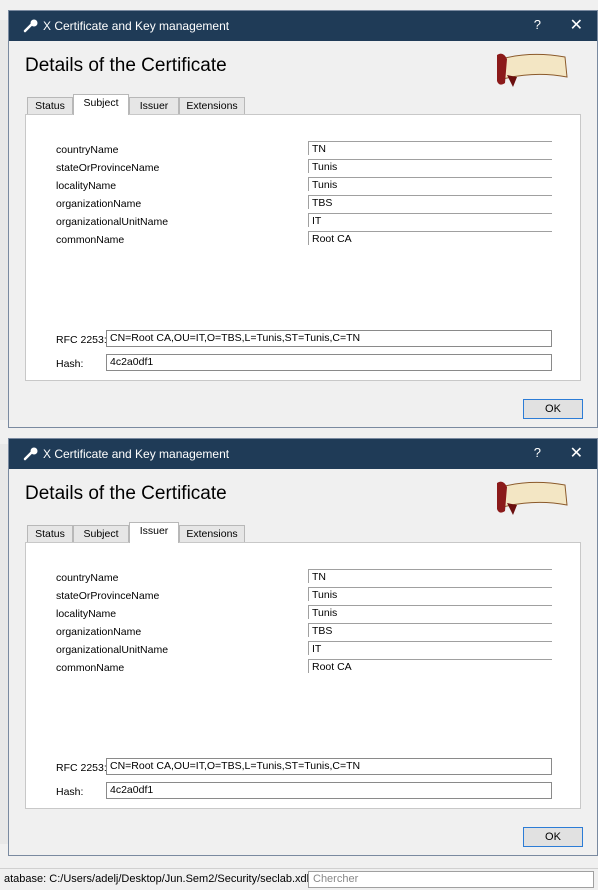  Describe the element at coordinates (451, 879) in the screenshot. I see `search-input: Chercher` at that location.